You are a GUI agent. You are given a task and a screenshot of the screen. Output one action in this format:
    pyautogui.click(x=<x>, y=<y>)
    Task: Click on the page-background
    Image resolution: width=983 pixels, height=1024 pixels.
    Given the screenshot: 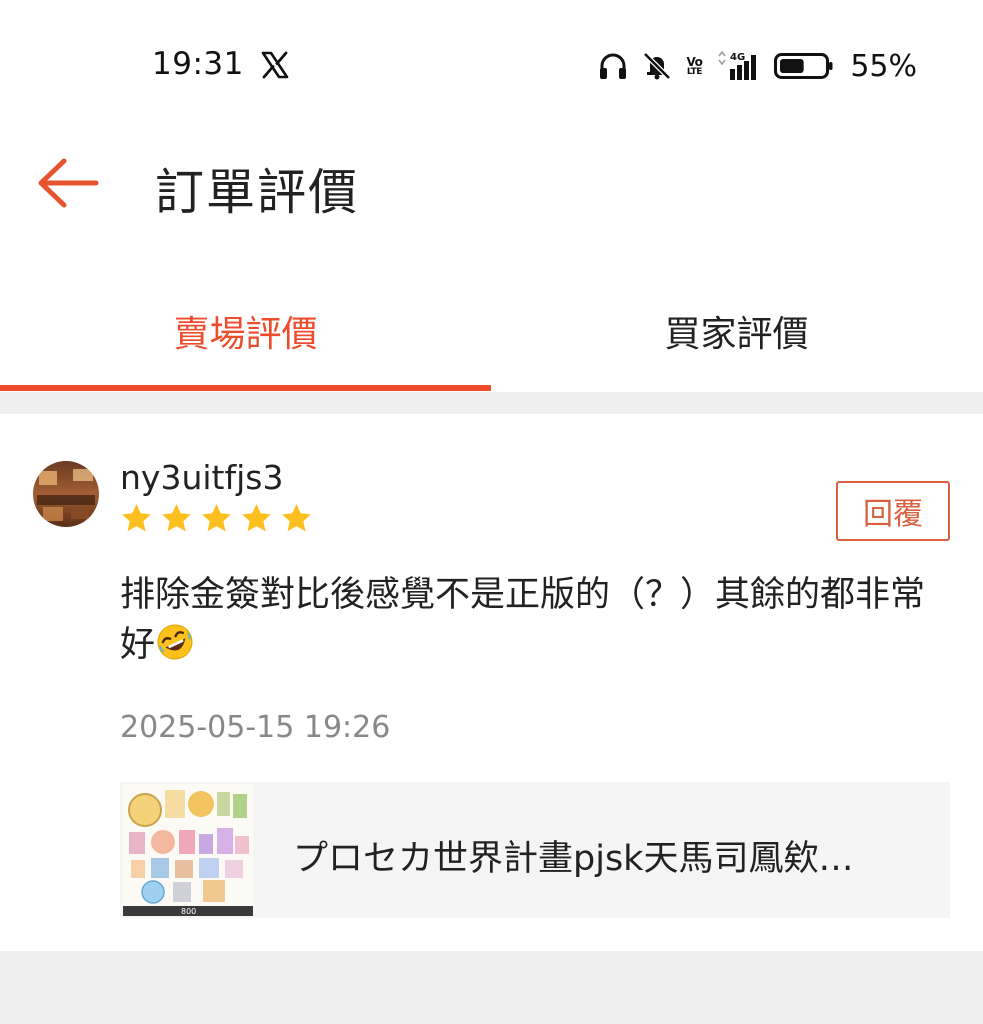 What is the action you would take?
    pyautogui.click(x=491, y=987)
    